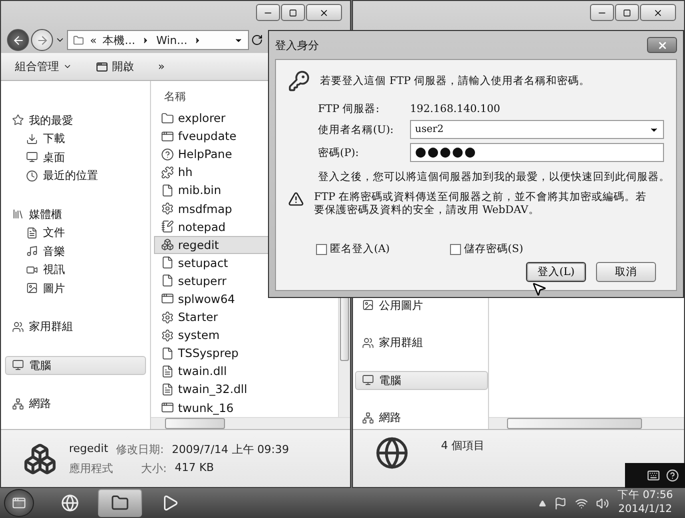 Image resolution: width=685 pixels, height=518 pixels. What do you see at coordinates (91, 468) in the screenshot?
I see `file-type: 應用程式` at bounding box center [91, 468].